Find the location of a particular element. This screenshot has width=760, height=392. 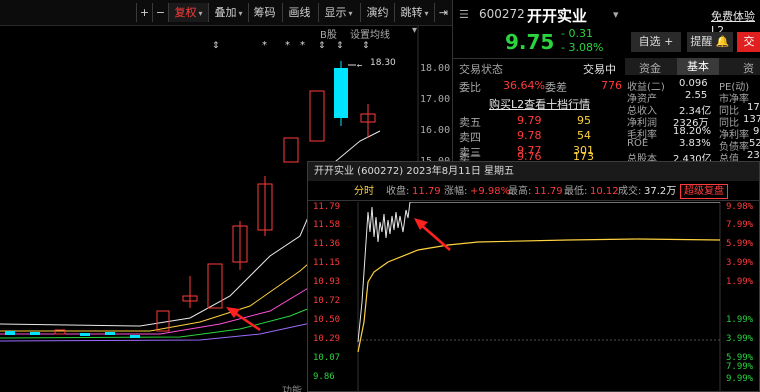

display-dropdown: 显示 is located at coordinates (338, 12).